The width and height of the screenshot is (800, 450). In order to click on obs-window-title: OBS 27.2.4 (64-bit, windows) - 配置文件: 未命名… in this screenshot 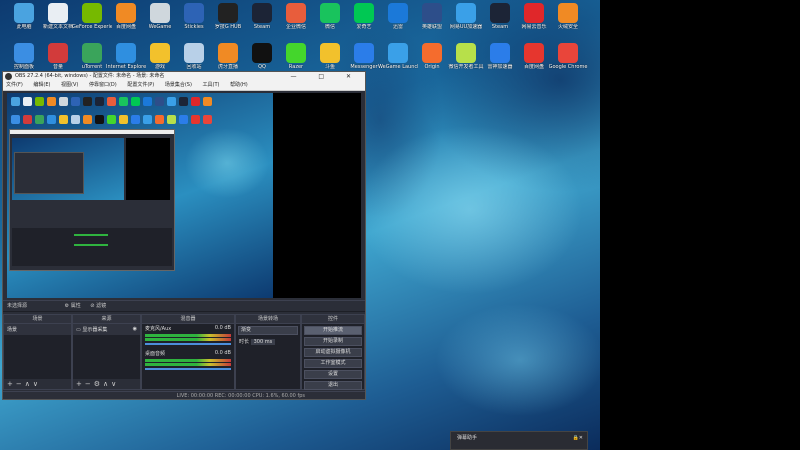, I will do `click(90, 76)`.